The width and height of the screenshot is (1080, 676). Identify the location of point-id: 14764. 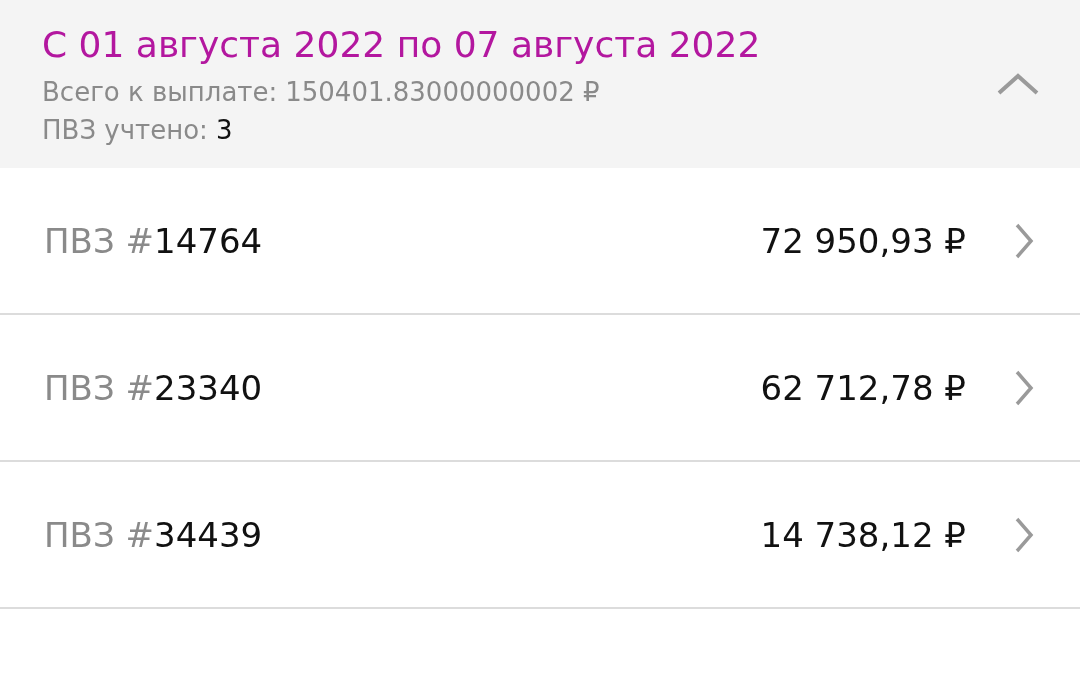
(208, 240).